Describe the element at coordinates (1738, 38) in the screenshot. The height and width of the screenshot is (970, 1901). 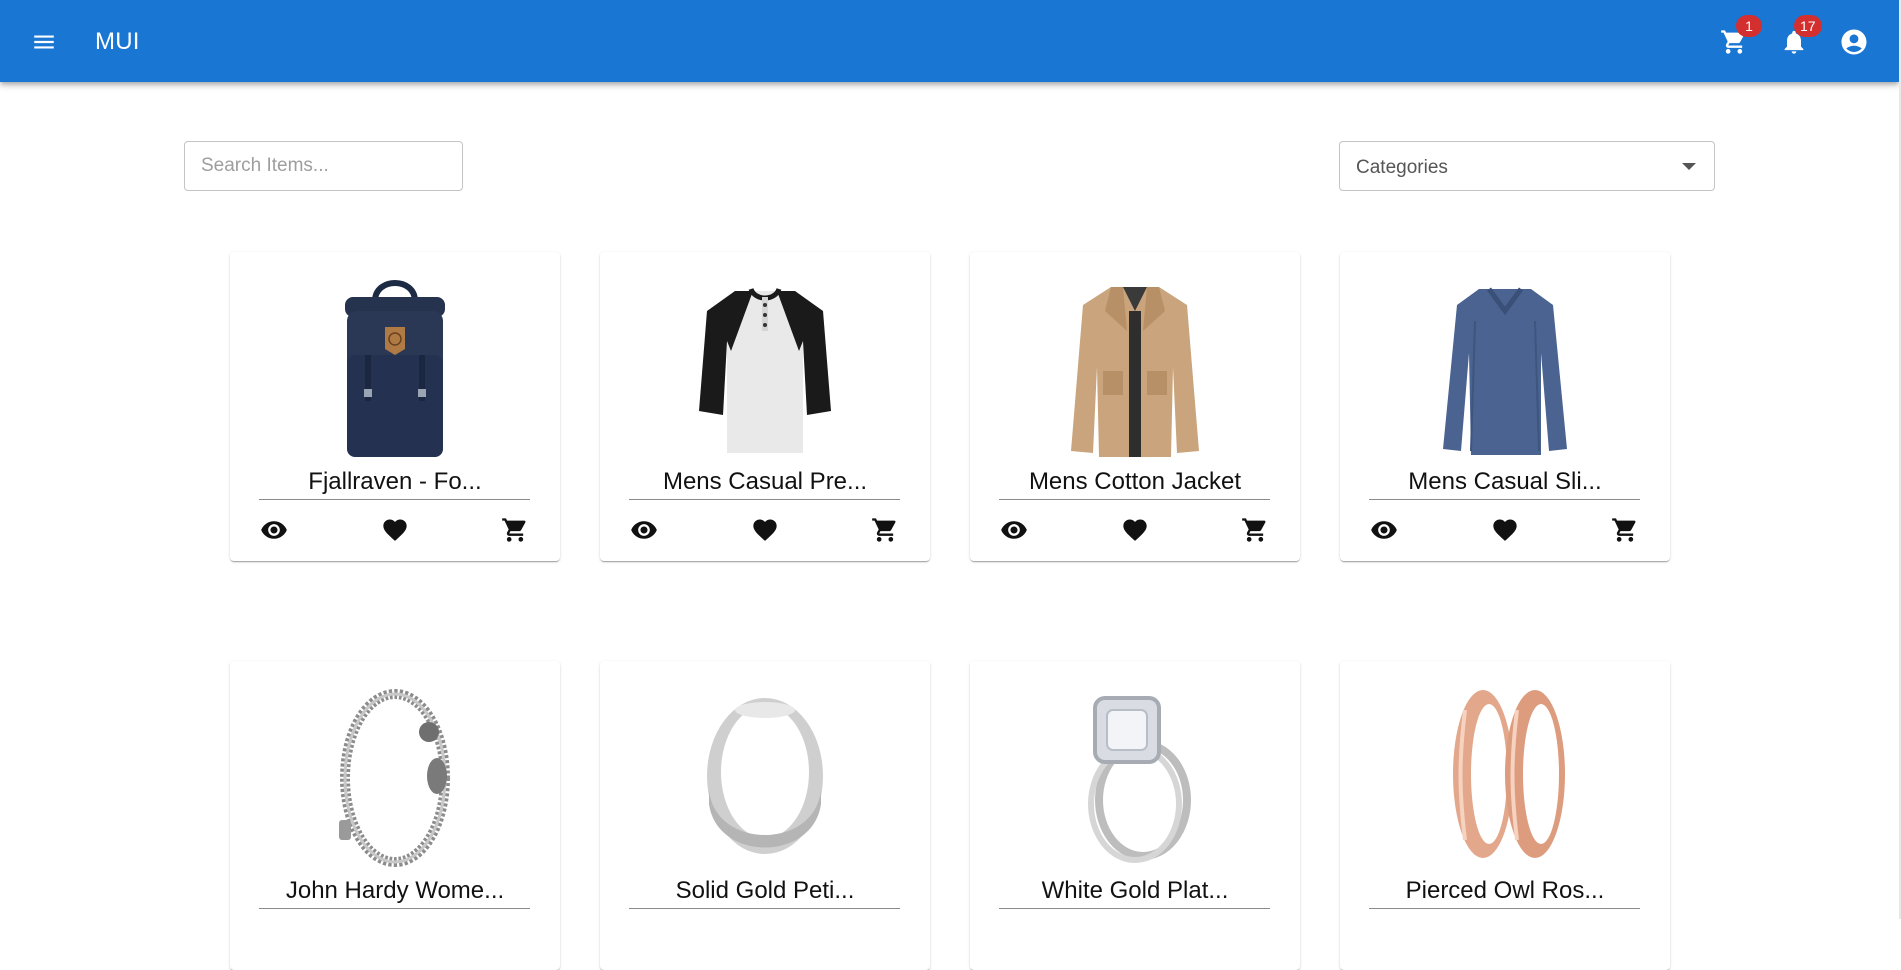
I see `cart-button: 1` at that location.